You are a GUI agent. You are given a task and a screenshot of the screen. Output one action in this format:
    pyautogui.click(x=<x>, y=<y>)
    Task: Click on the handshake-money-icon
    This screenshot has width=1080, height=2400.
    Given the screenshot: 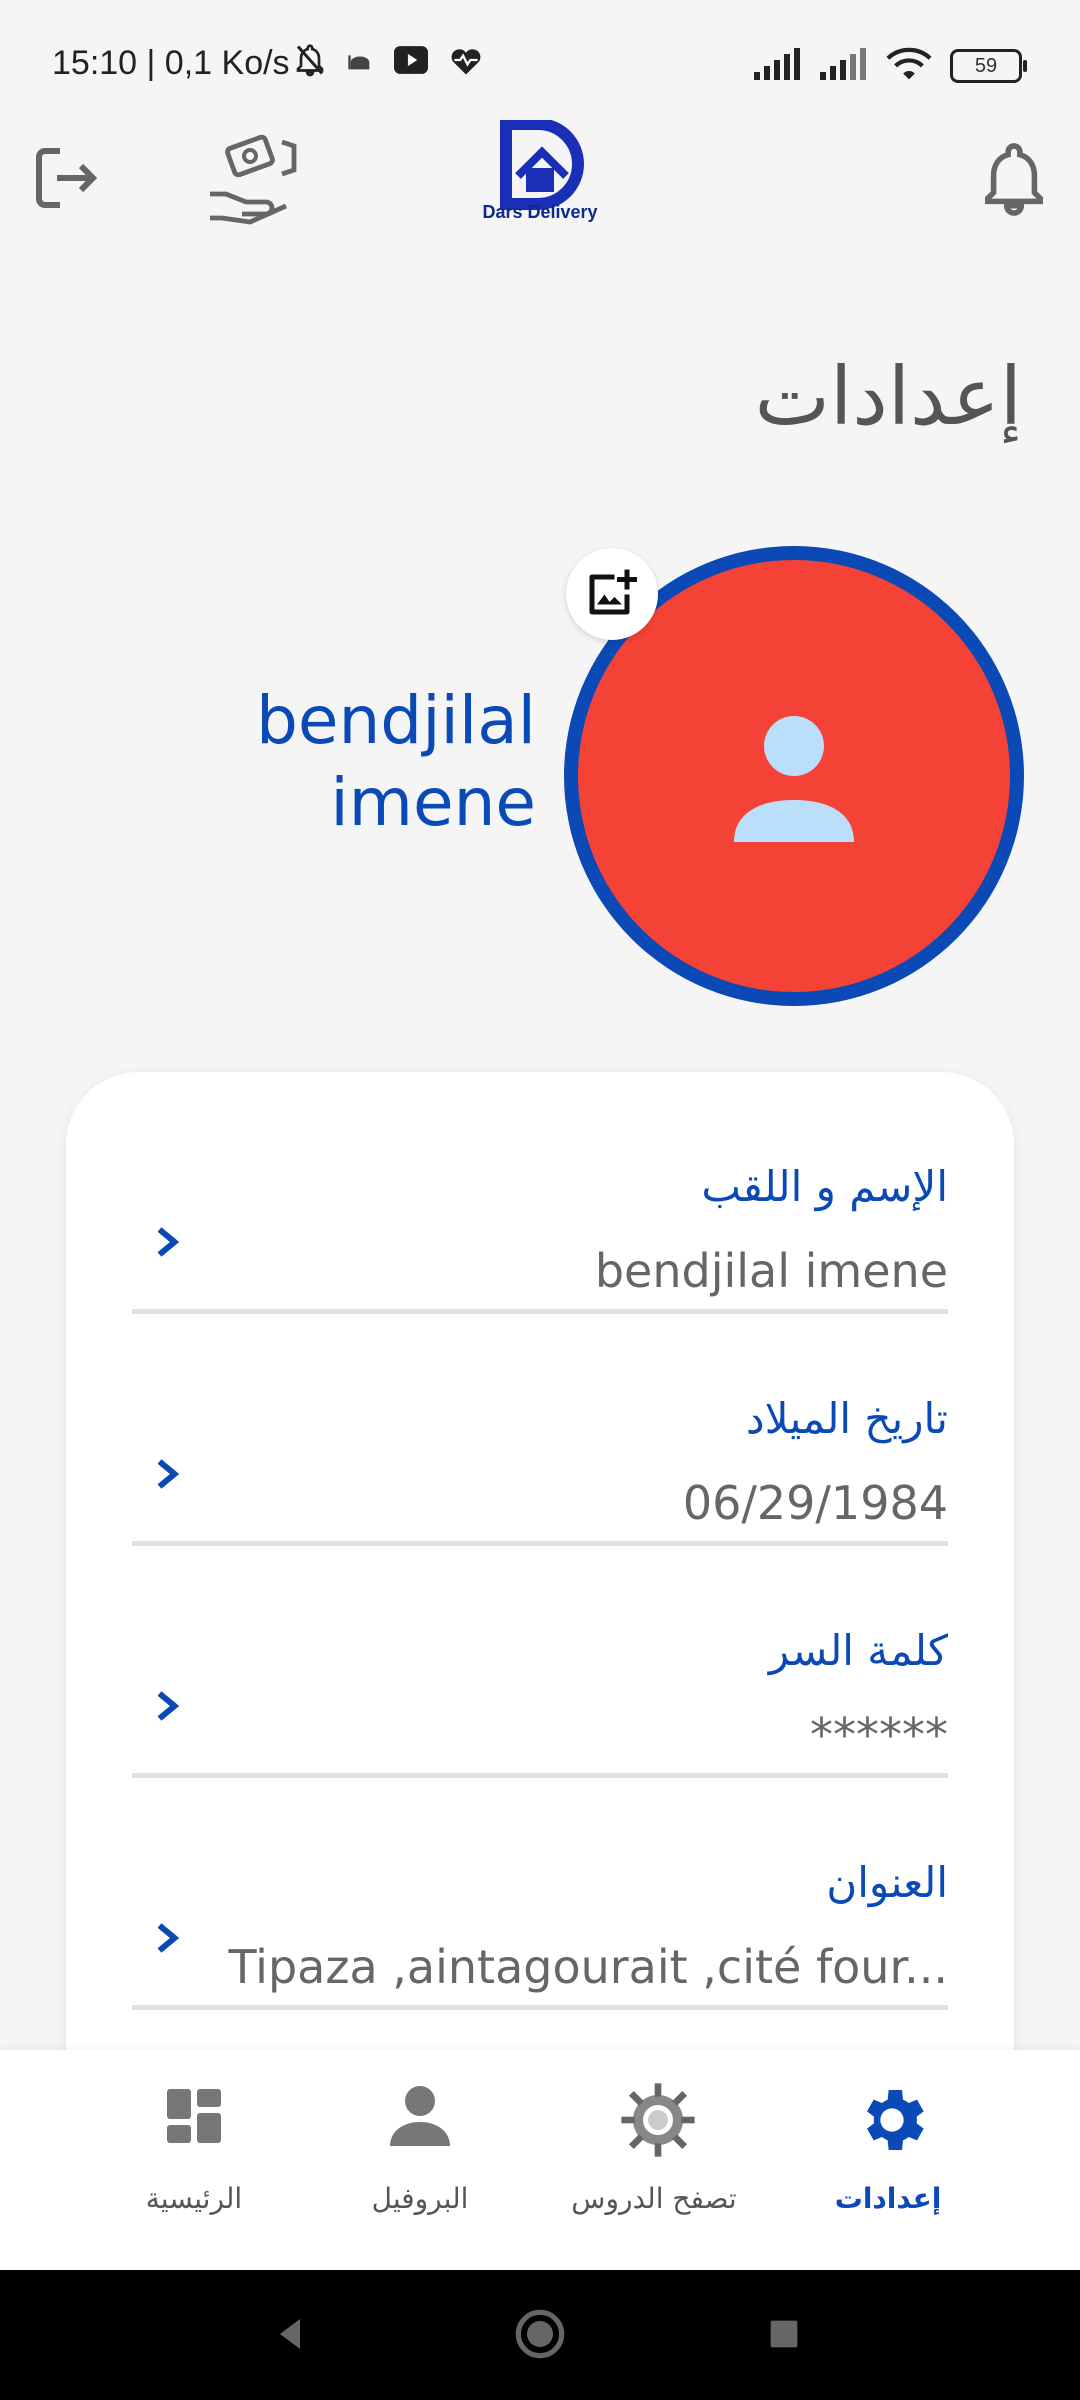 What is the action you would take?
    pyautogui.click(x=250, y=180)
    